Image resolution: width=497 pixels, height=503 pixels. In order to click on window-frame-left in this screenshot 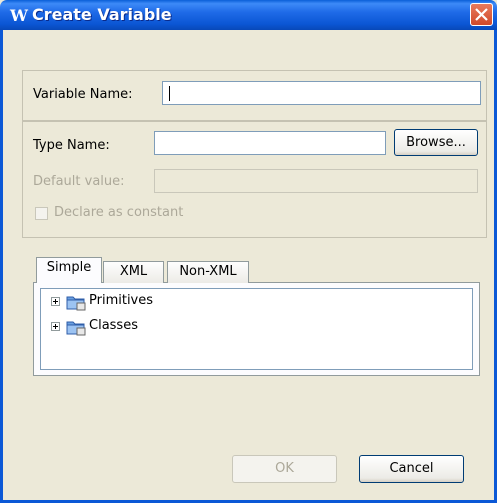, I will do `click(1, 266)`.